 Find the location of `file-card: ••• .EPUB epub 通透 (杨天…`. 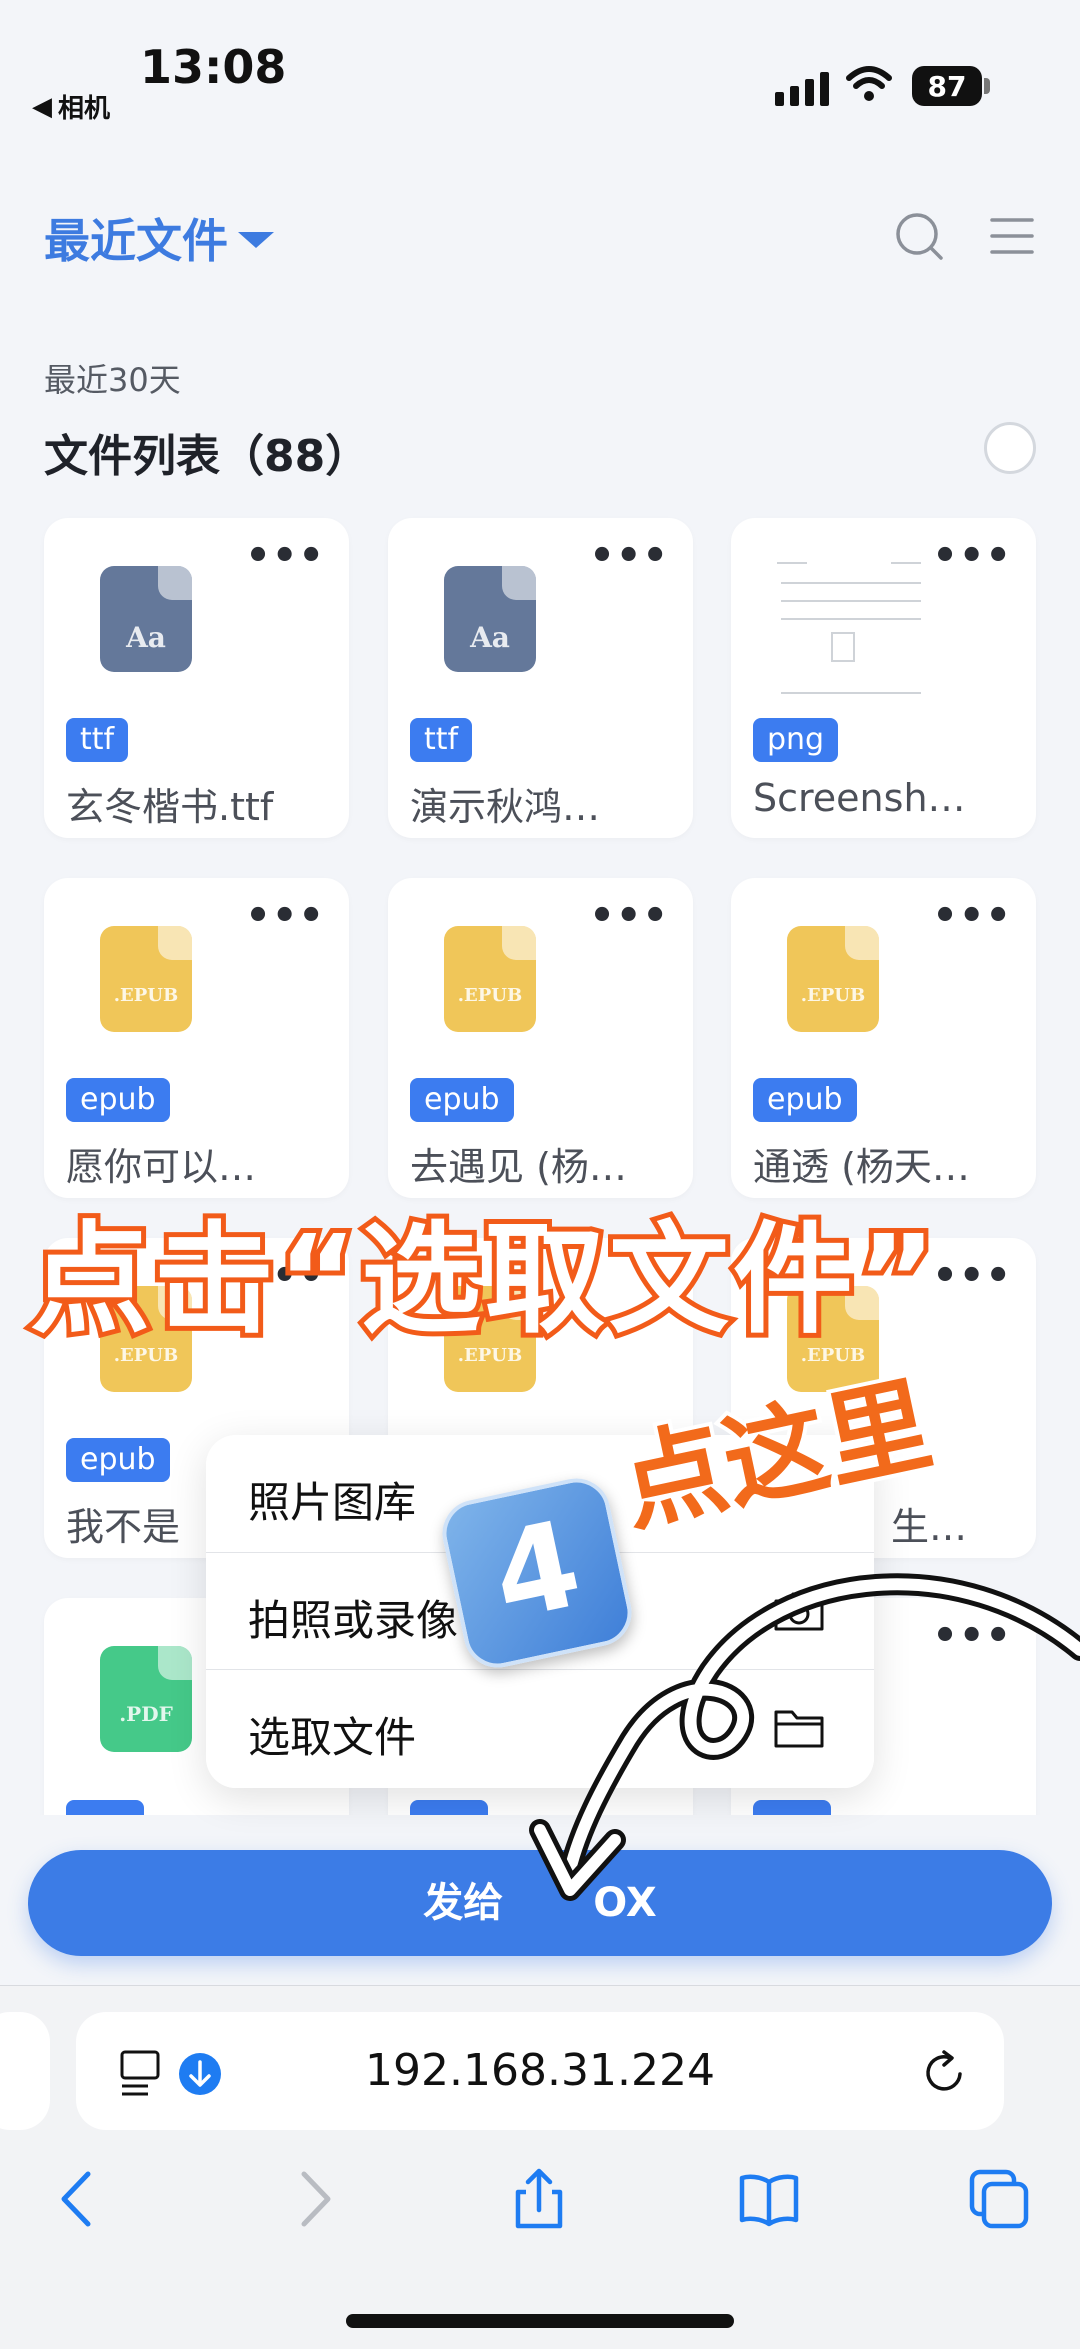

file-card: ••• .EPUB epub 通透 (杨天… is located at coordinates (883, 1038).